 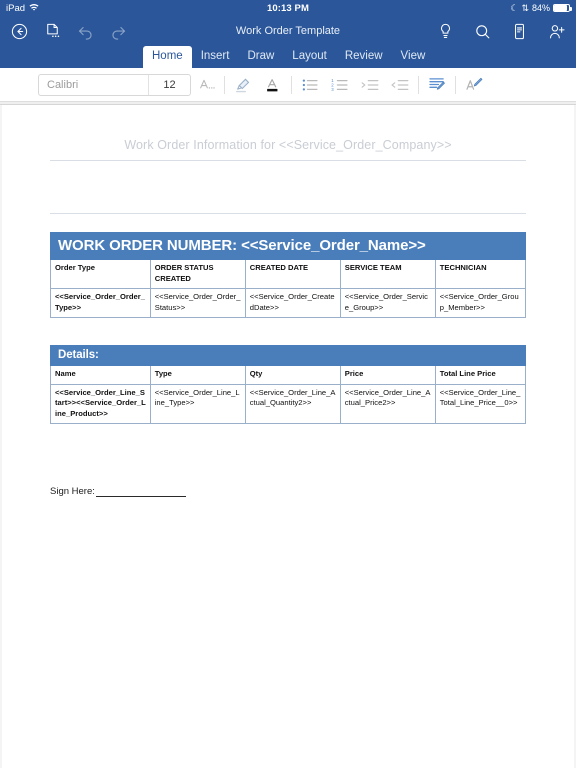 What do you see at coordinates (370, 85) in the screenshot?
I see `decrease-indent-icon` at bounding box center [370, 85].